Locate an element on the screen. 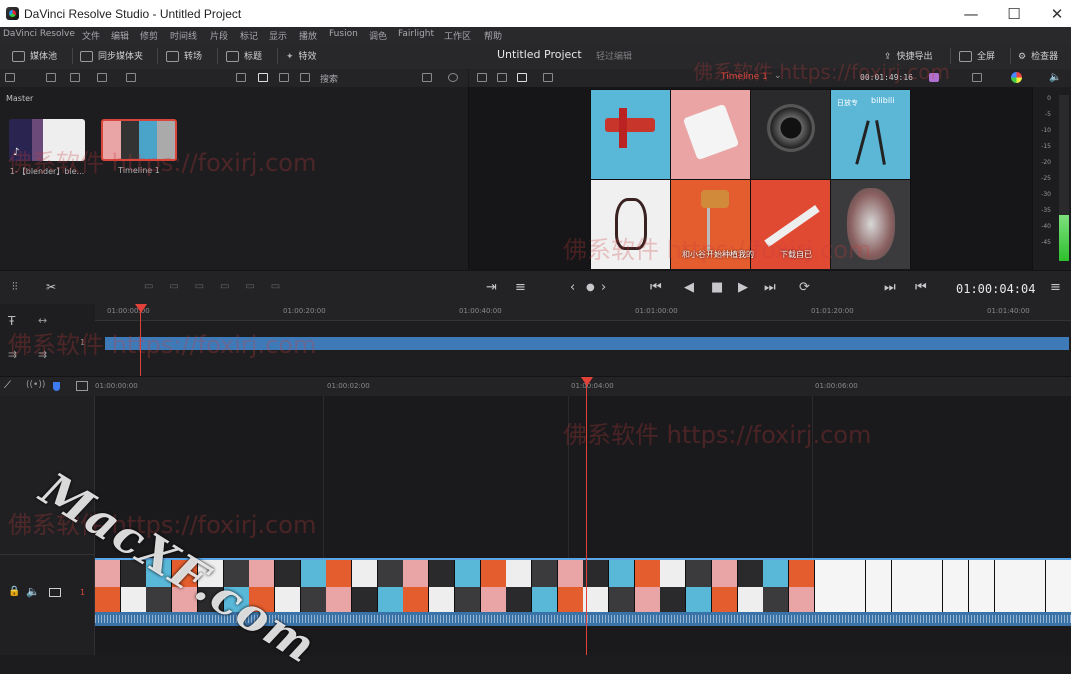 This screenshot has height=674, width=1071. bin-name: Master is located at coordinates (19, 98).